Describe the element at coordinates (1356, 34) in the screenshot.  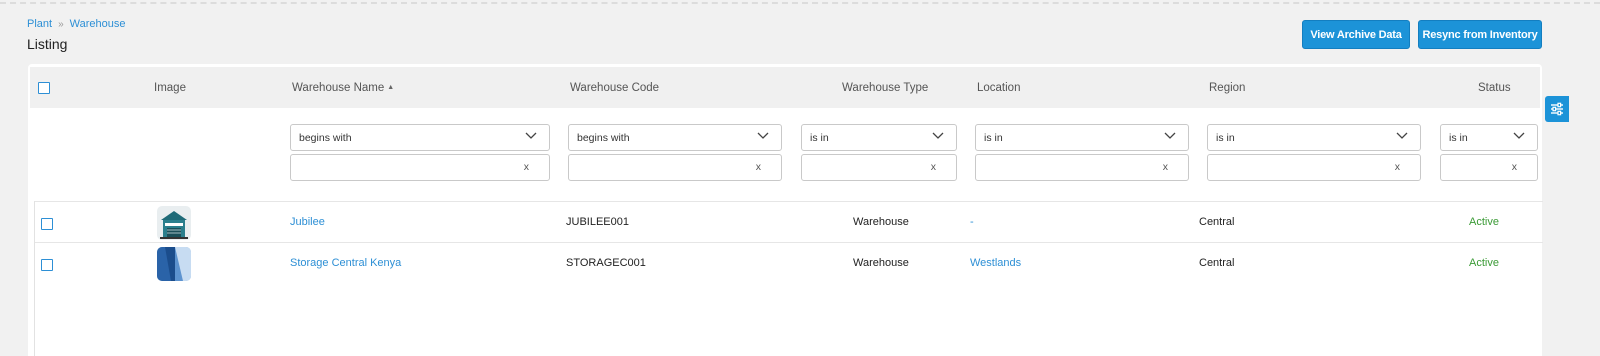
I see `view-archive-data-button: View Archive Data` at that location.